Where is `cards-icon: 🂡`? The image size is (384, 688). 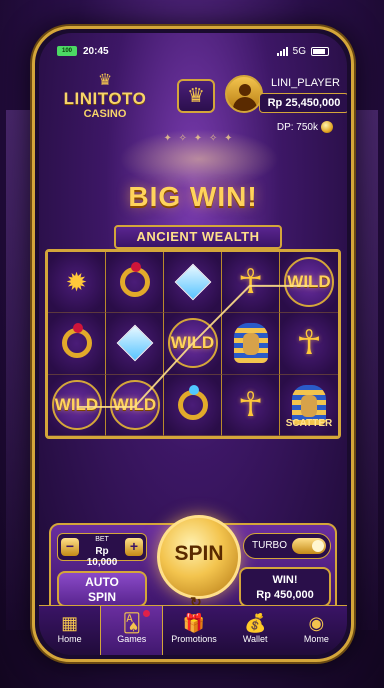 cards-icon: 🂡 is located at coordinates (132, 623).